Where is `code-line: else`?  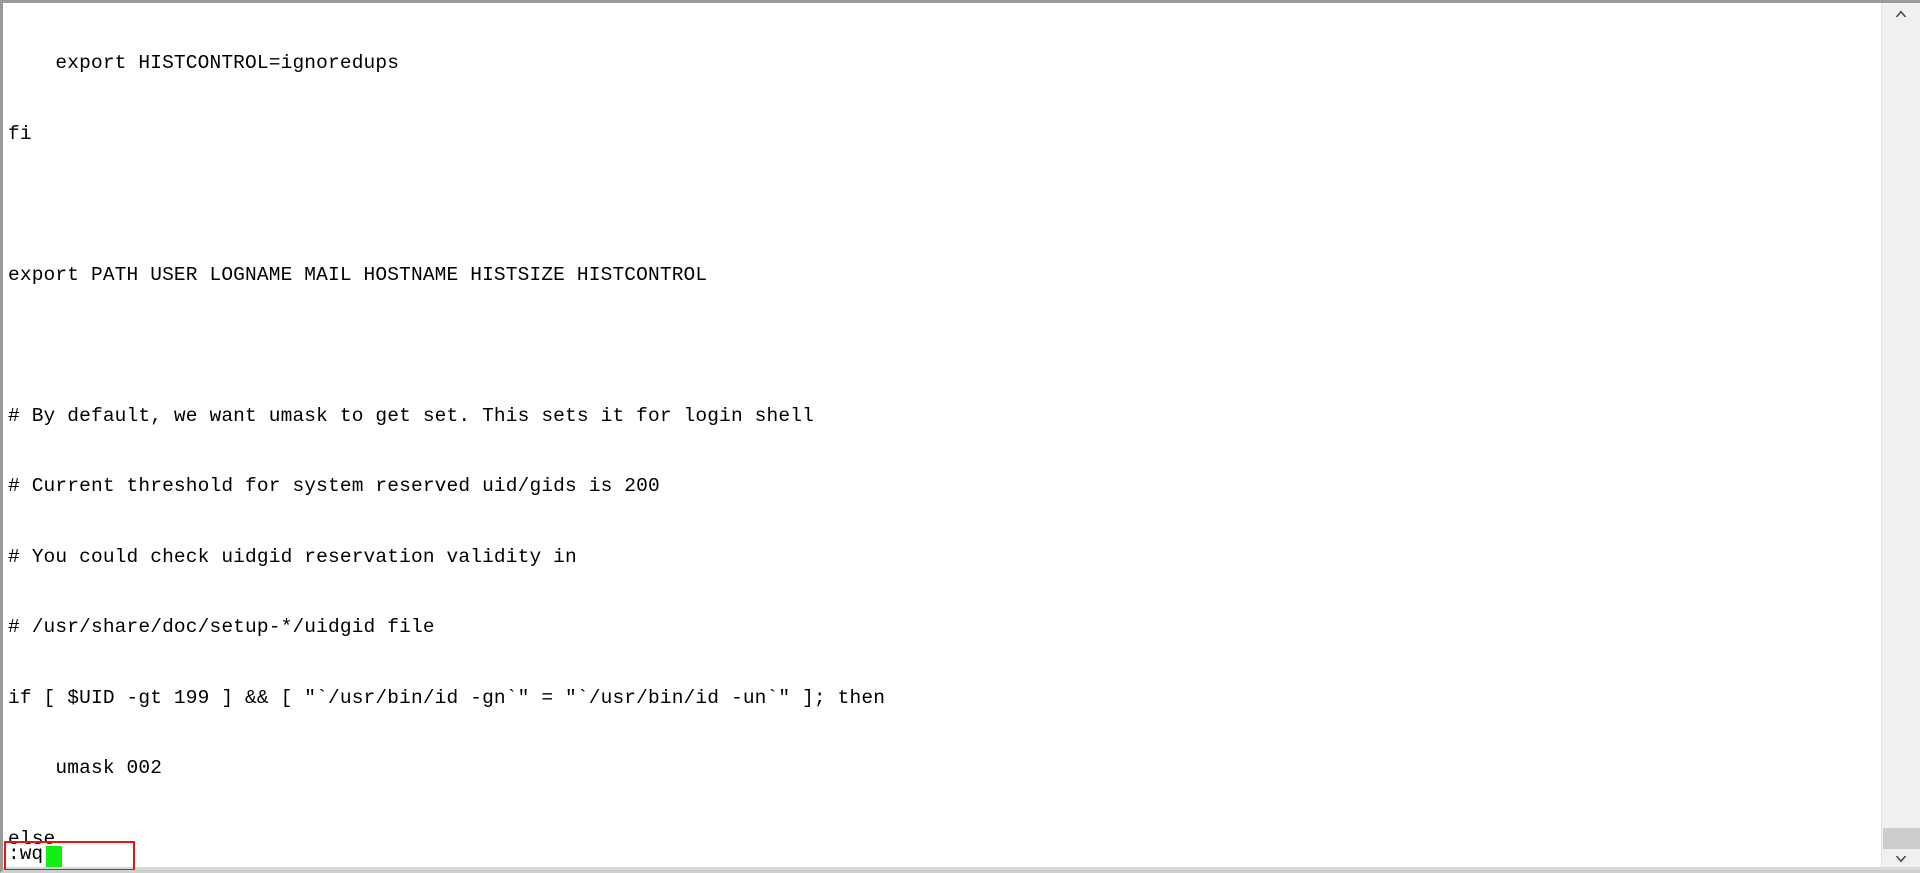 code-line: else is located at coordinates (32, 838).